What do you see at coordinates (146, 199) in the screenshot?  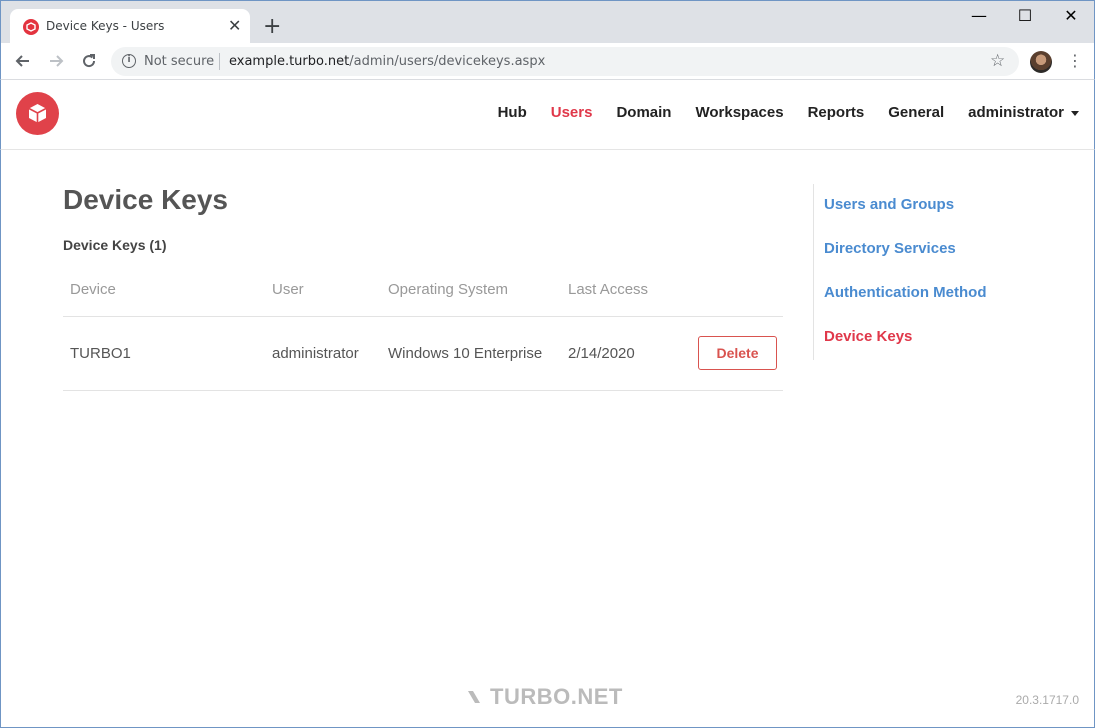 I see `page-title: Device Keys` at bounding box center [146, 199].